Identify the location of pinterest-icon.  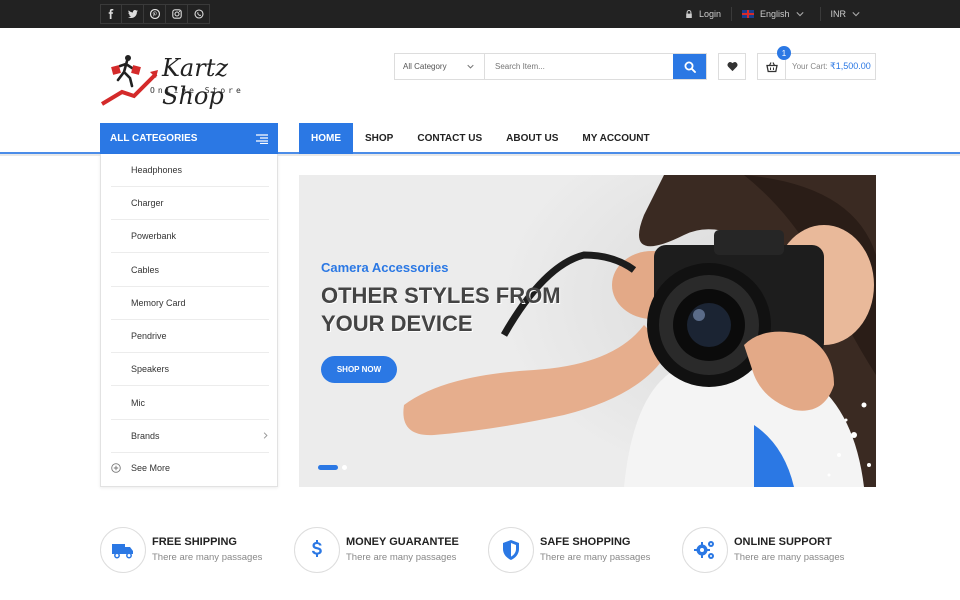
(155, 14).